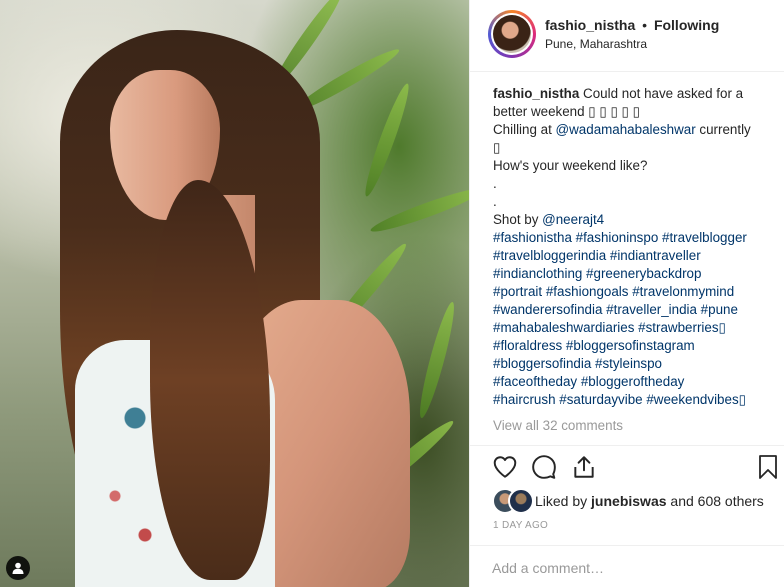  What do you see at coordinates (563, 501) in the screenshot?
I see `likes-prefix: Liked by` at bounding box center [563, 501].